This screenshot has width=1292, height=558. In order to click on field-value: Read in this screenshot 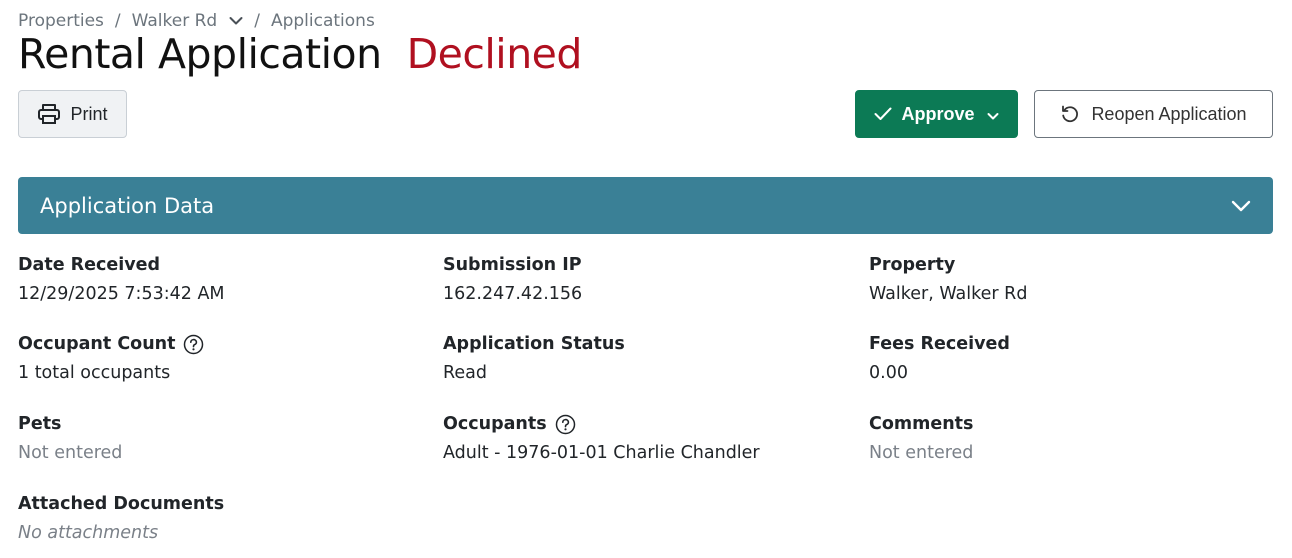, I will do `click(465, 373)`.